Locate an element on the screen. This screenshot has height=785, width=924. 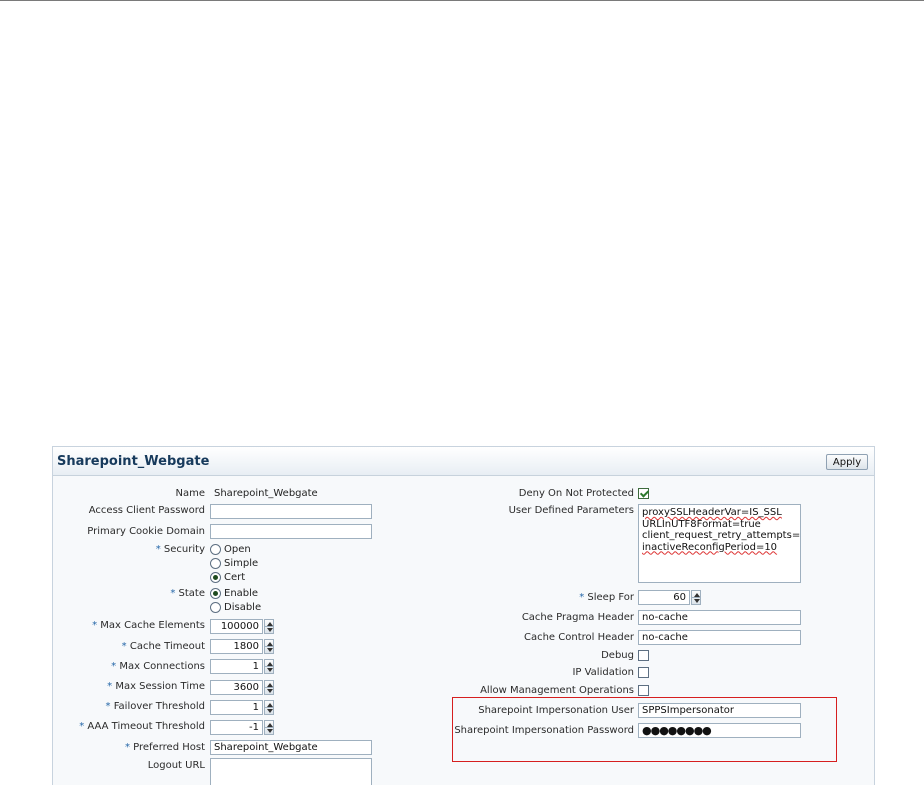
state-enable-radio is located at coordinates (215, 593).